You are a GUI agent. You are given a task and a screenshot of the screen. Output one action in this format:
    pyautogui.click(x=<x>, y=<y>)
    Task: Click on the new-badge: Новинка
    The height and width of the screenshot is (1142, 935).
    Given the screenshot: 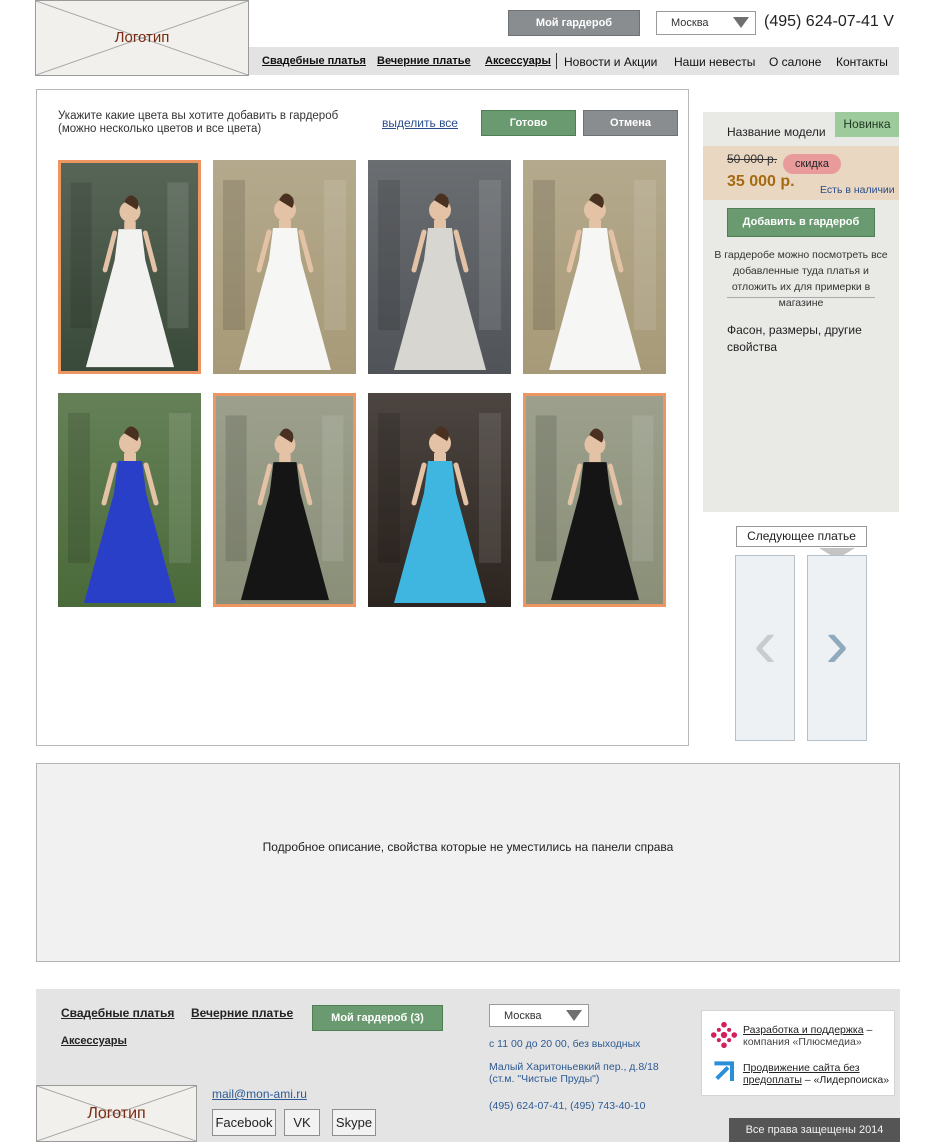 What is the action you would take?
    pyautogui.click(x=867, y=124)
    